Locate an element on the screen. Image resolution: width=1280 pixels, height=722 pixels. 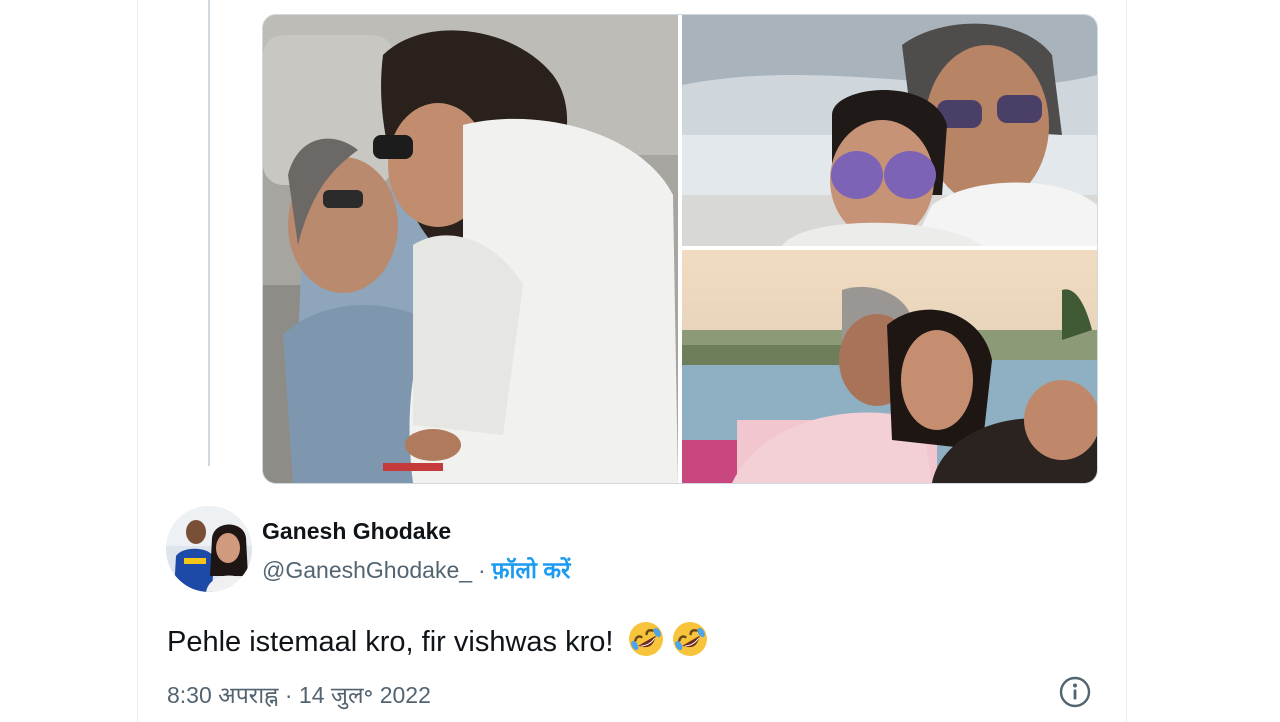
info-icon is located at coordinates (1075, 692).